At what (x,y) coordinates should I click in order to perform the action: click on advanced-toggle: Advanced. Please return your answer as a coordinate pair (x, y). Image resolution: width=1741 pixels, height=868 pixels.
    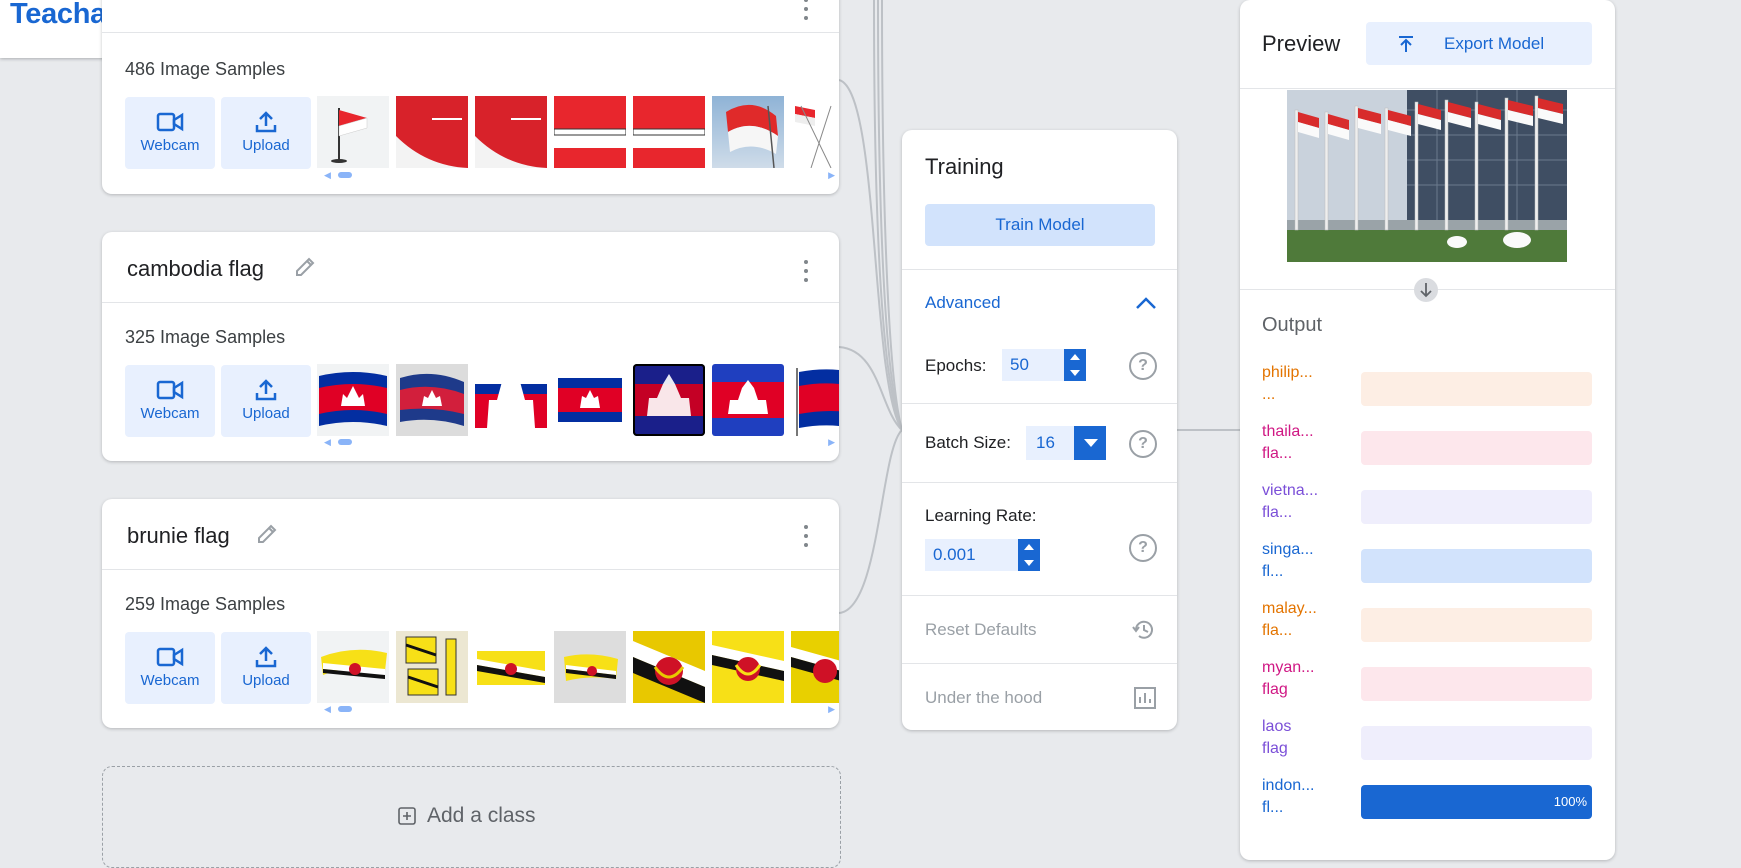
    Looking at the image, I should click on (963, 303).